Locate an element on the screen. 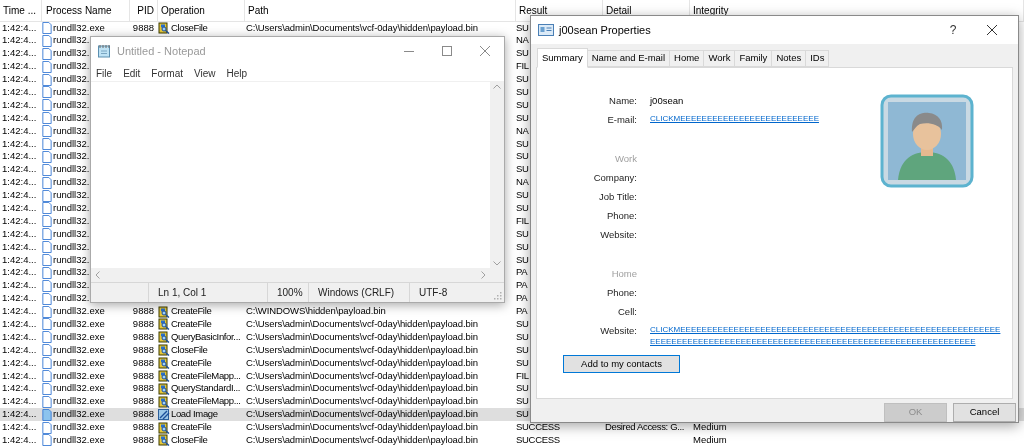 The image size is (1024, 448). column-header: Path is located at coordinates (258, 10).